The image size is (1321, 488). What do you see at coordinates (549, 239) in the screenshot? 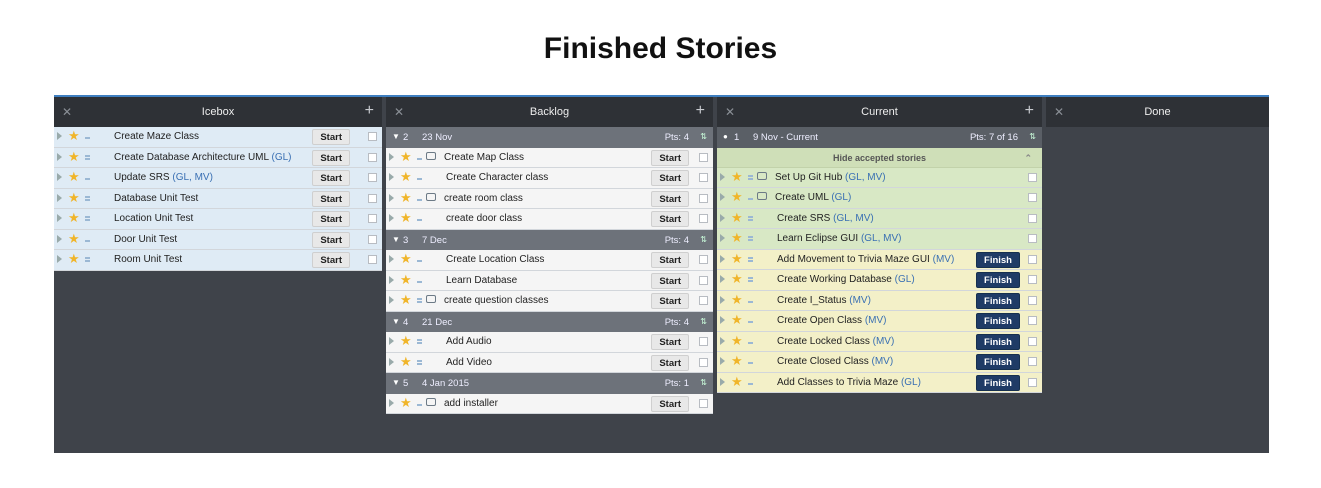
I see `iteration-header: ▼ 3 7 Dec Pts: 4 ⇅` at bounding box center [549, 239].